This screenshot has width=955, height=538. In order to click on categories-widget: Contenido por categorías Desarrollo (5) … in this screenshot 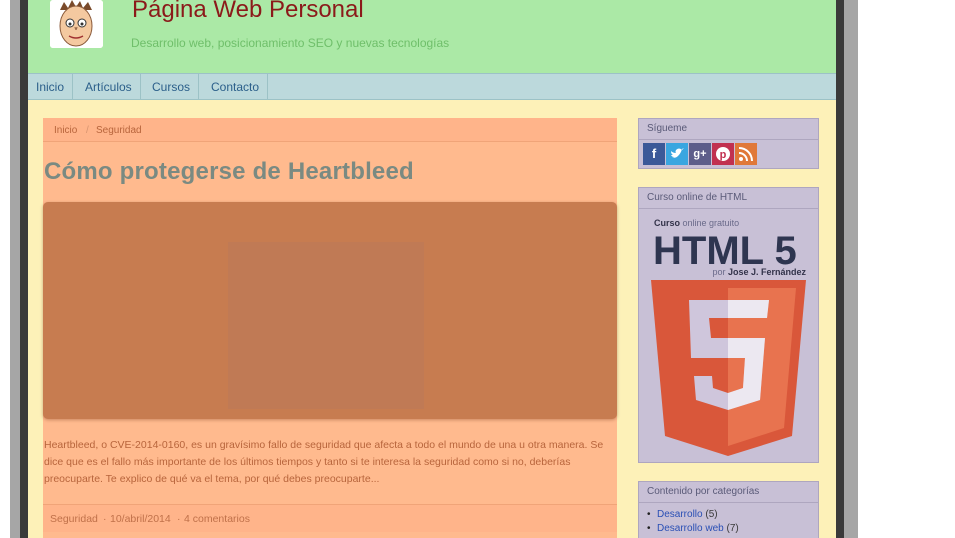, I will do `click(728, 509)`.